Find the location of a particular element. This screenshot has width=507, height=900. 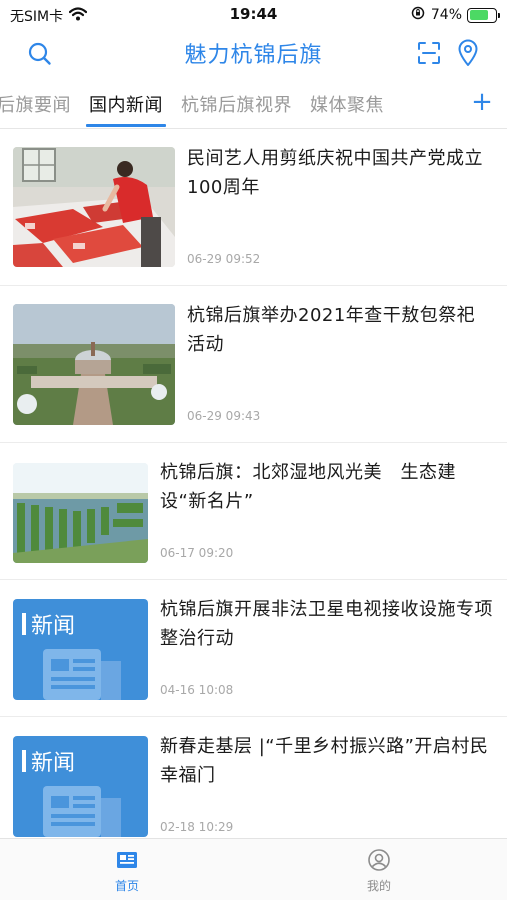

wetland-photo is located at coordinates (80, 513).